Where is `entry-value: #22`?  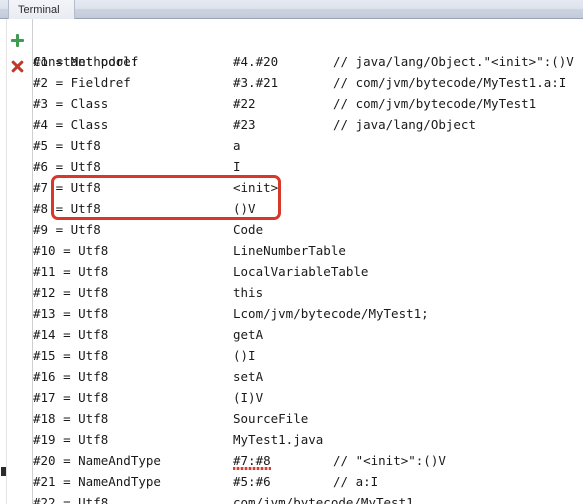
entry-value: #22 is located at coordinates (244, 103).